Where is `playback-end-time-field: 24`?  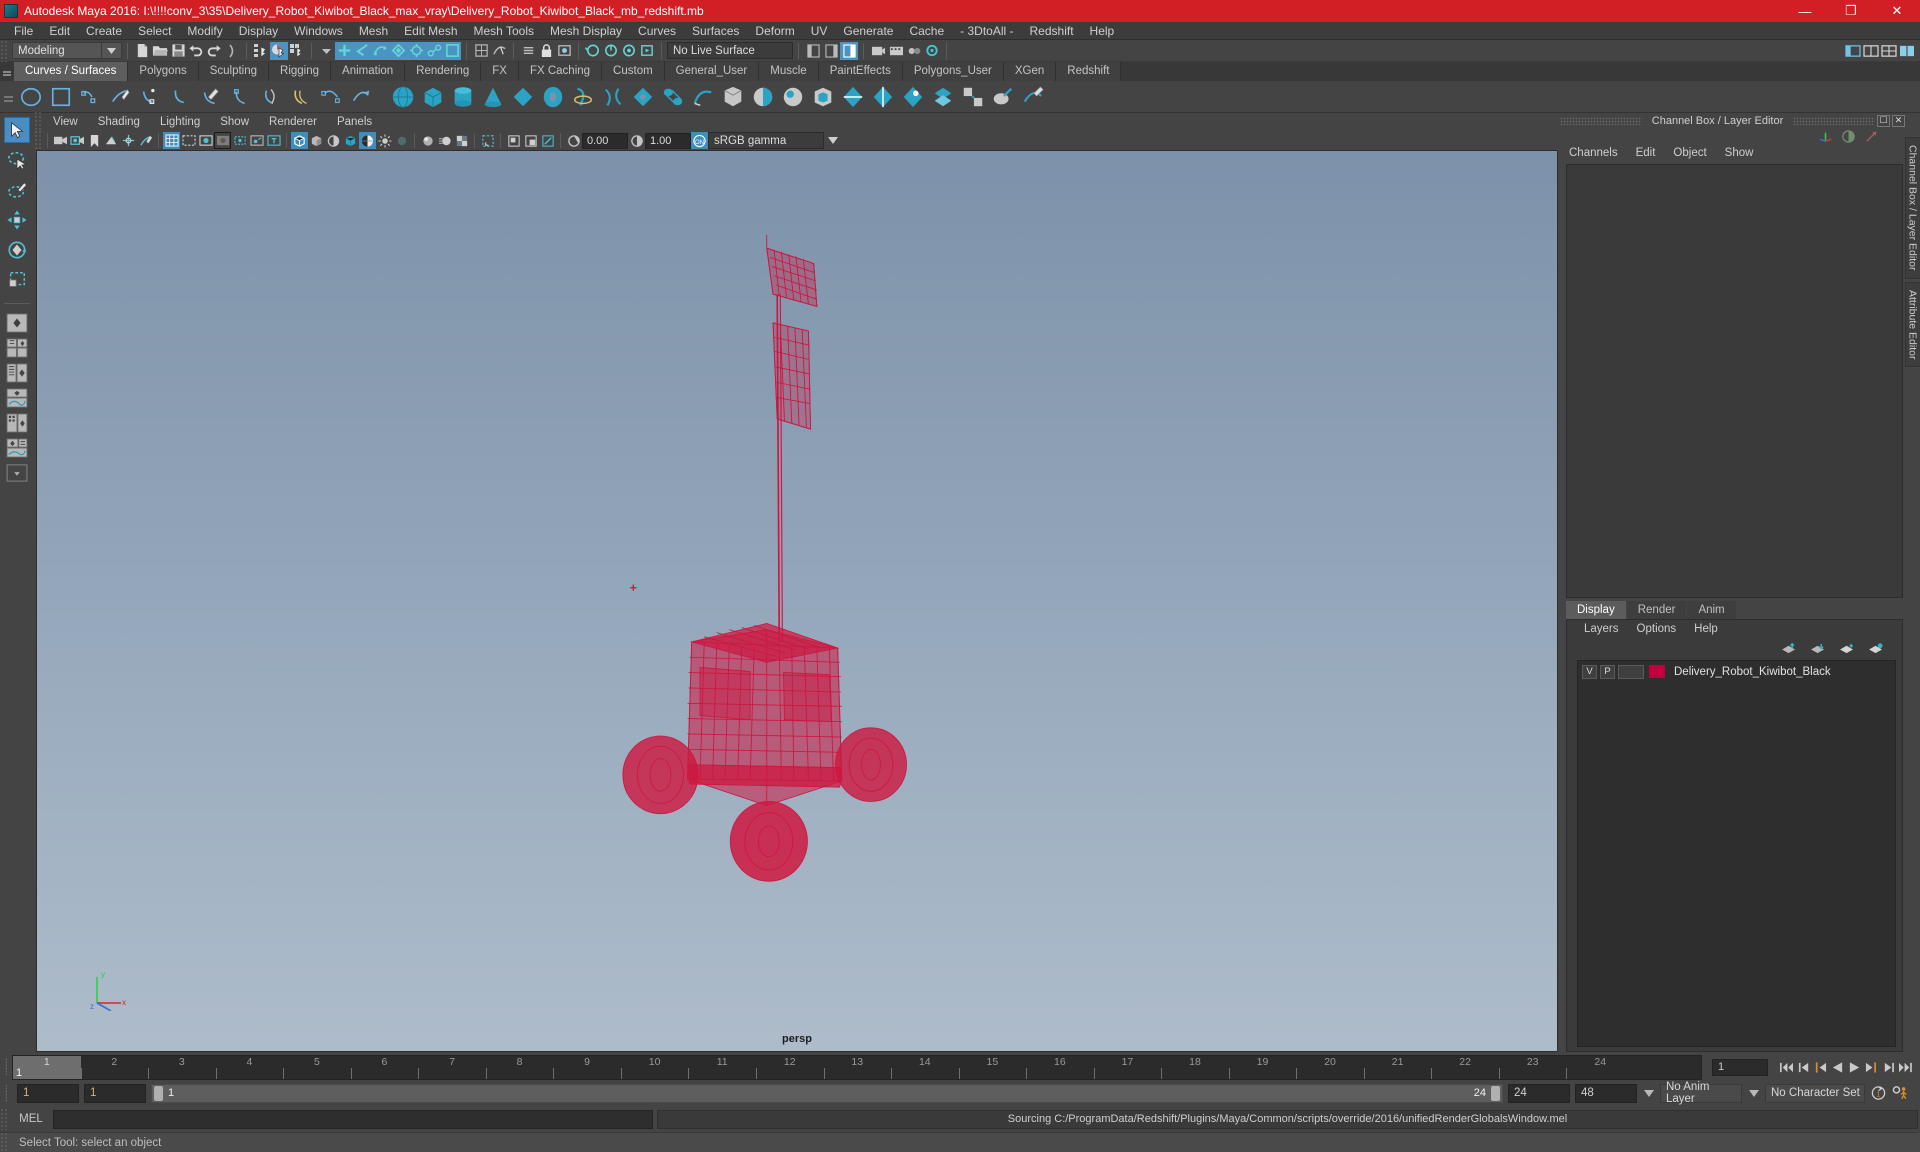
playback-end-time-field: 24 is located at coordinates (1539, 1093).